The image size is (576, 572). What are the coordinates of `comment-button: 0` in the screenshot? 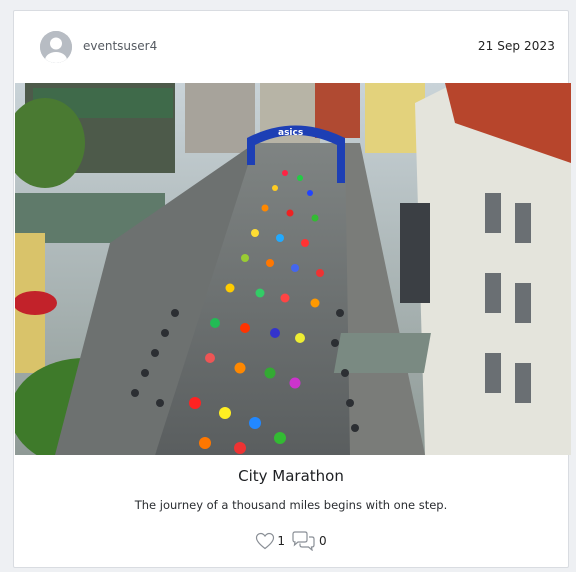 It's located at (309, 541).